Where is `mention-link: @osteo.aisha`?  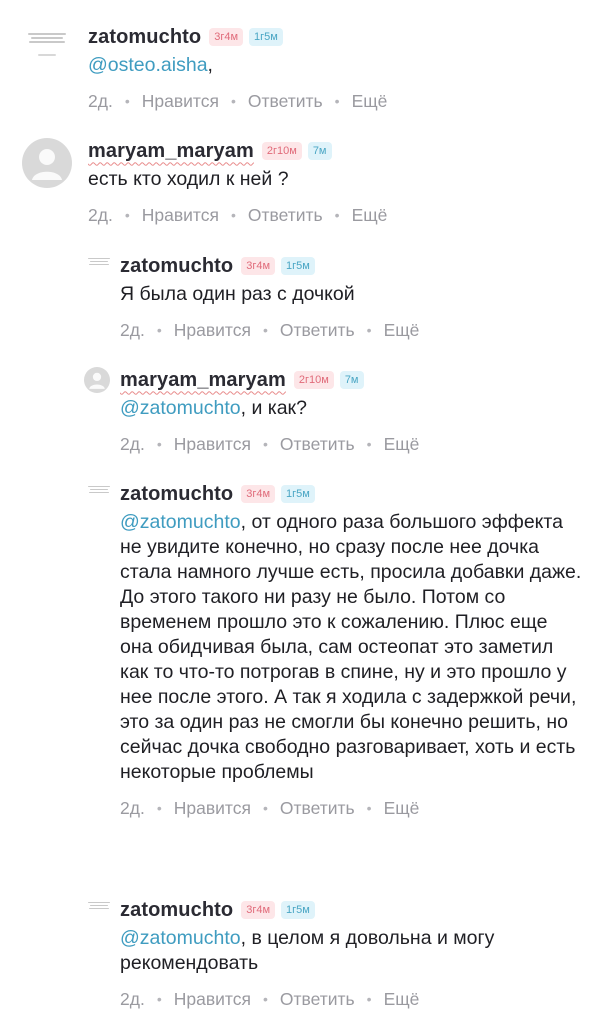
mention-link: @osteo.aisha is located at coordinates (148, 65).